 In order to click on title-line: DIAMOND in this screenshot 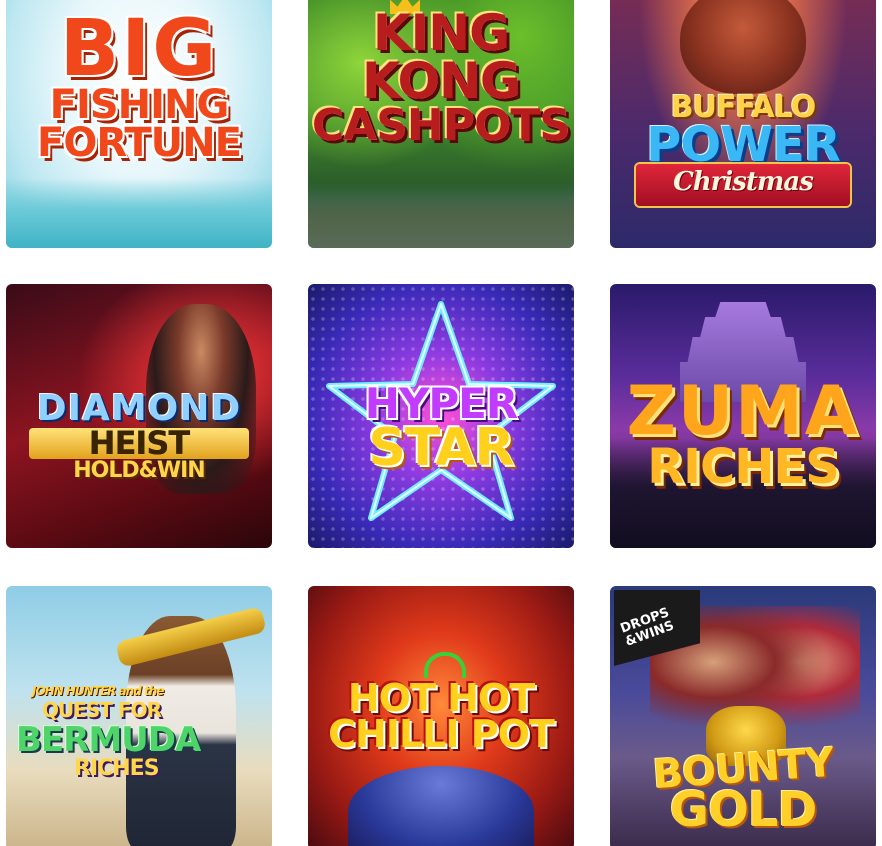, I will do `click(139, 408)`.